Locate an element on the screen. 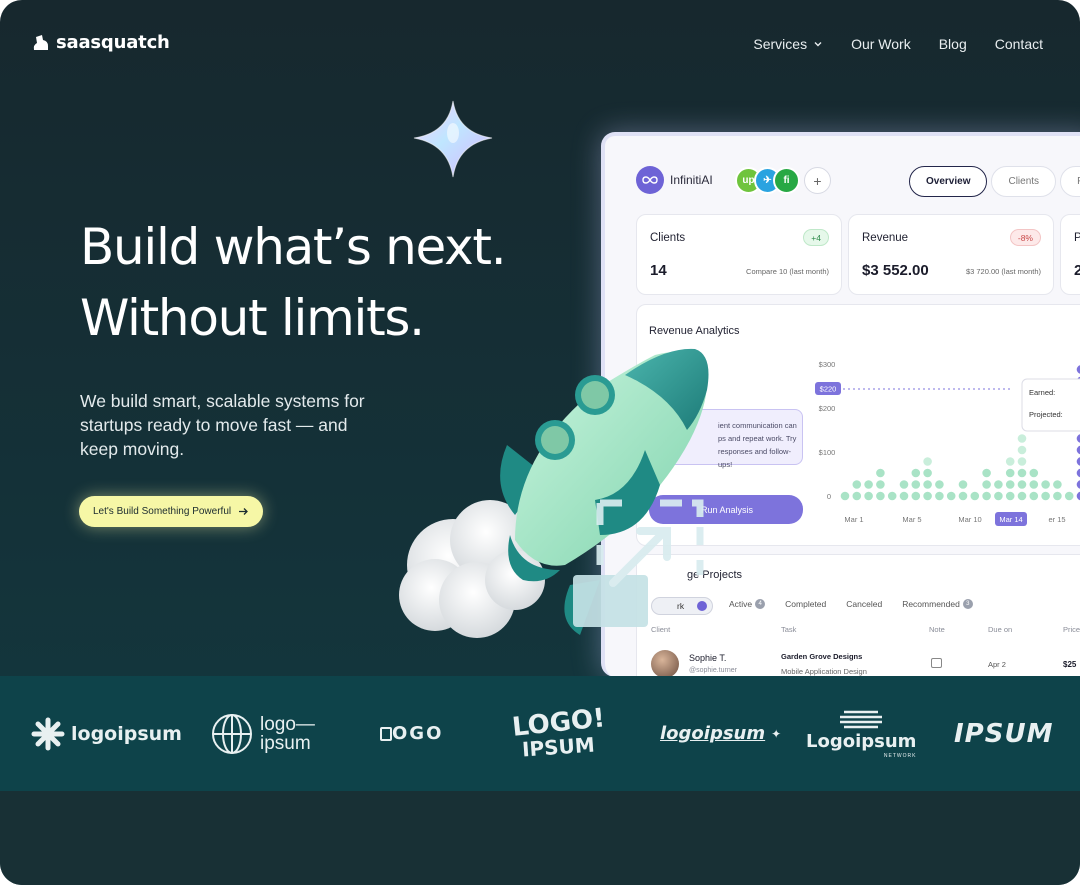 This screenshot has height=885, width=1080. add-integration-button: + is located at coordinates (817, 180).